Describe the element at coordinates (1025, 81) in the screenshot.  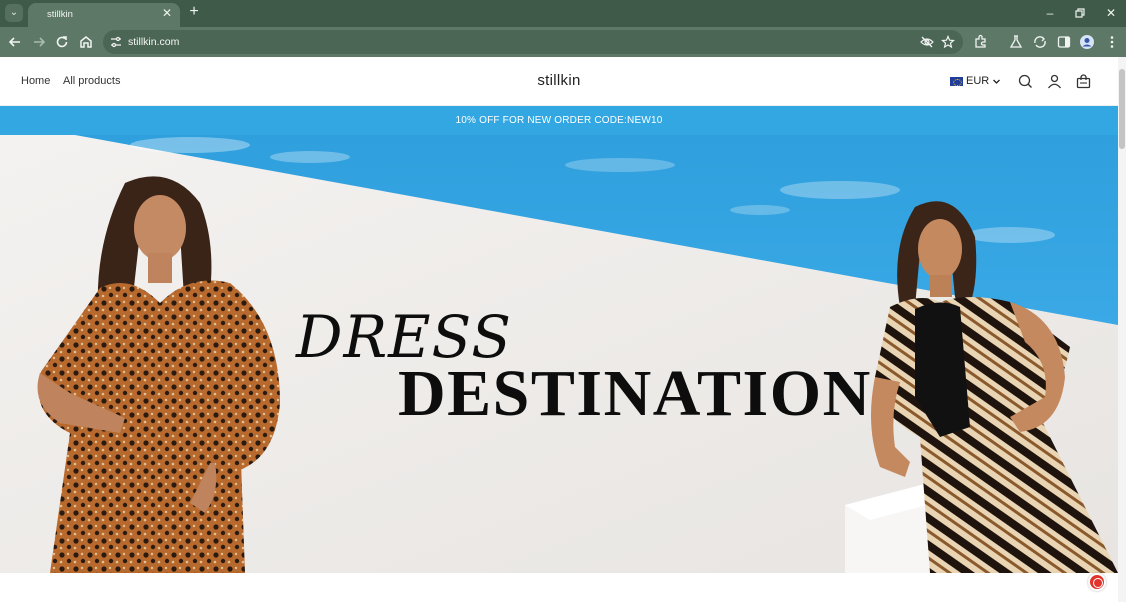
I see `search-icon` at that location.